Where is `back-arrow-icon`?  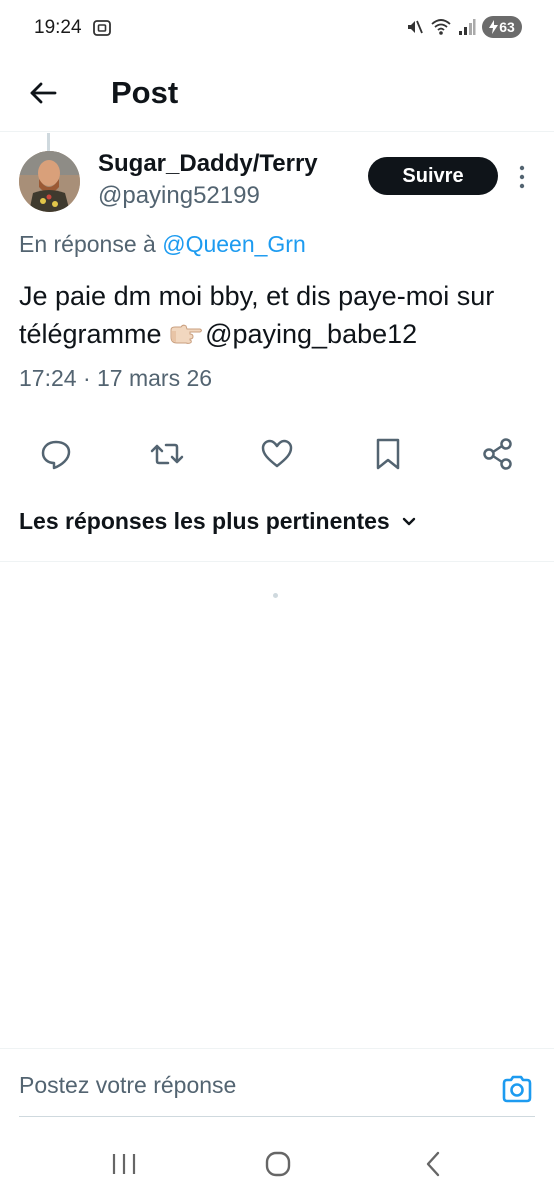 back-arrow-icon is located at coordinates (43, 93).